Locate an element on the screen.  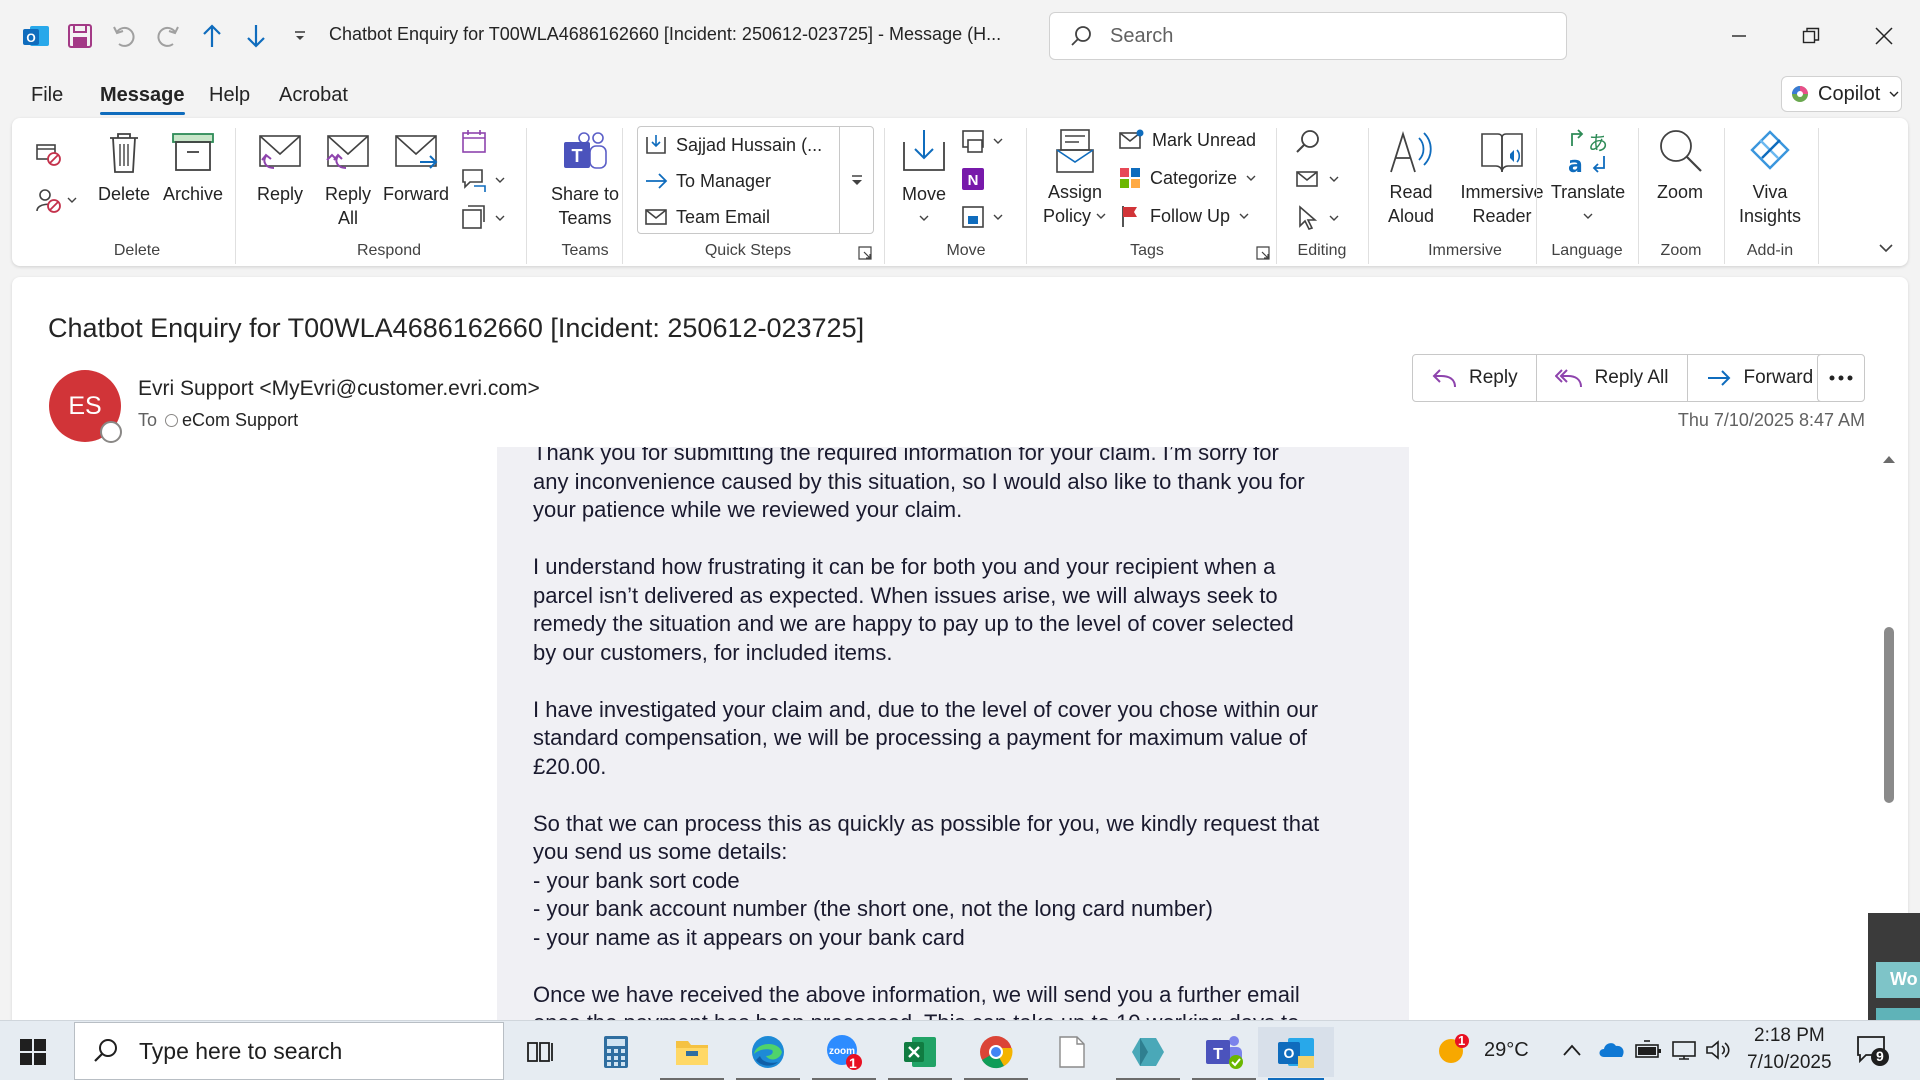
share-to-teams-button: T Share to Teams is located at coordinates (585, 180).